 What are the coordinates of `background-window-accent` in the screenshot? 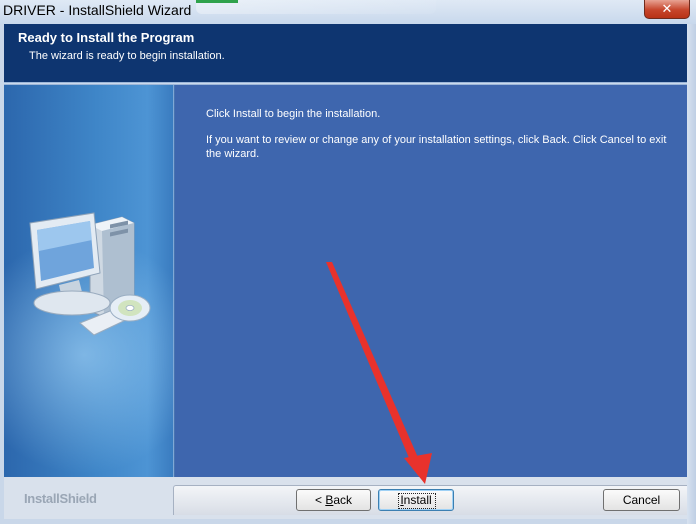 It's located at (217, 1).